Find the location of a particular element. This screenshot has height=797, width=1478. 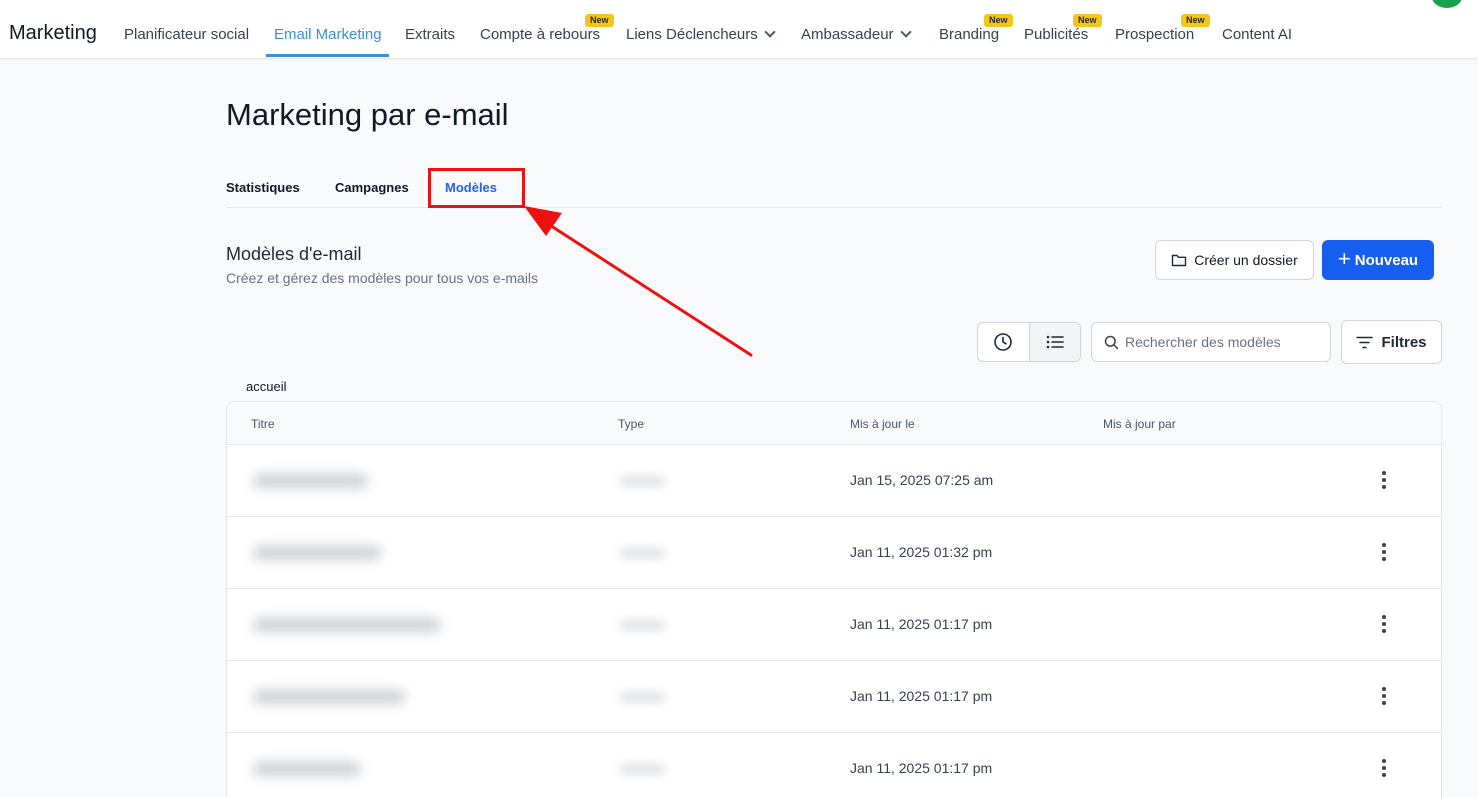

new-template-label: Nouveau is located at coordinates (1386, 260).